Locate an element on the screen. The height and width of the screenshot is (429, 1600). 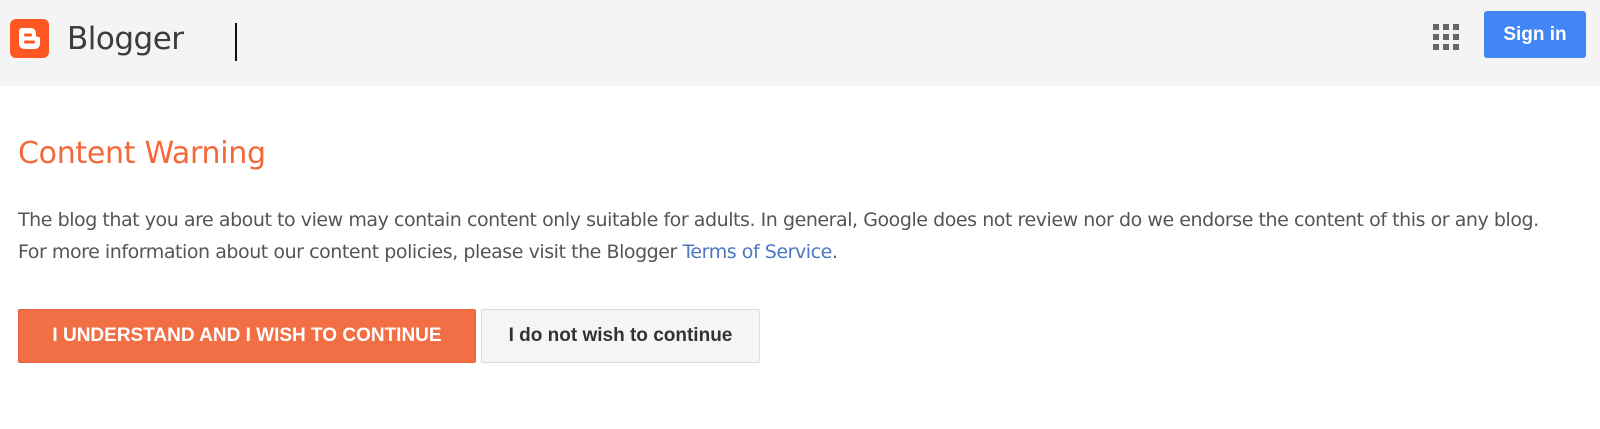
terms-of-service-link: Terms of Service is located at coordinates (758, 252).